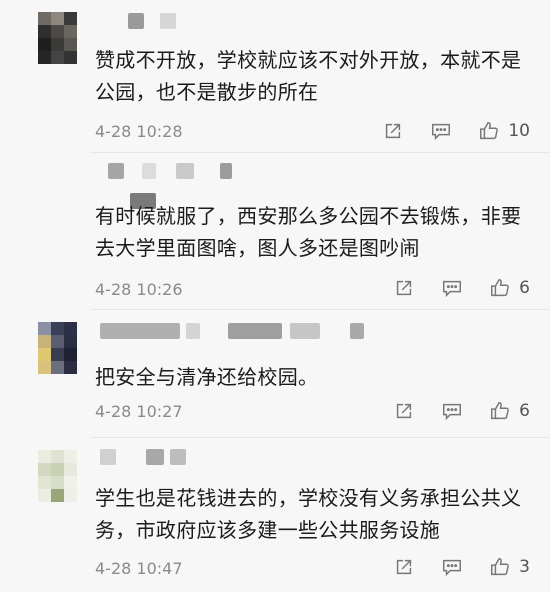  I want to click on comment-text: 有时候就服了，西安那么多公园不去锻炼，非要去大学里面图啥，图人多还是图吵闹, so click(308, 232).